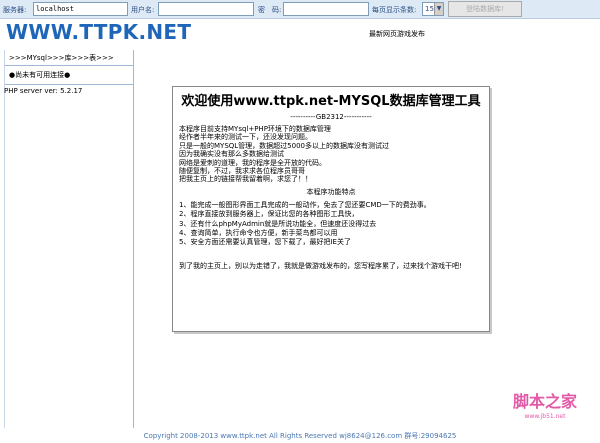 The width and height of the screenshot is (600, 443). What do you see at coordinates (429, 9) in the screenshot?
I see `per-page-value: 15` at bounding box center [429, 9].